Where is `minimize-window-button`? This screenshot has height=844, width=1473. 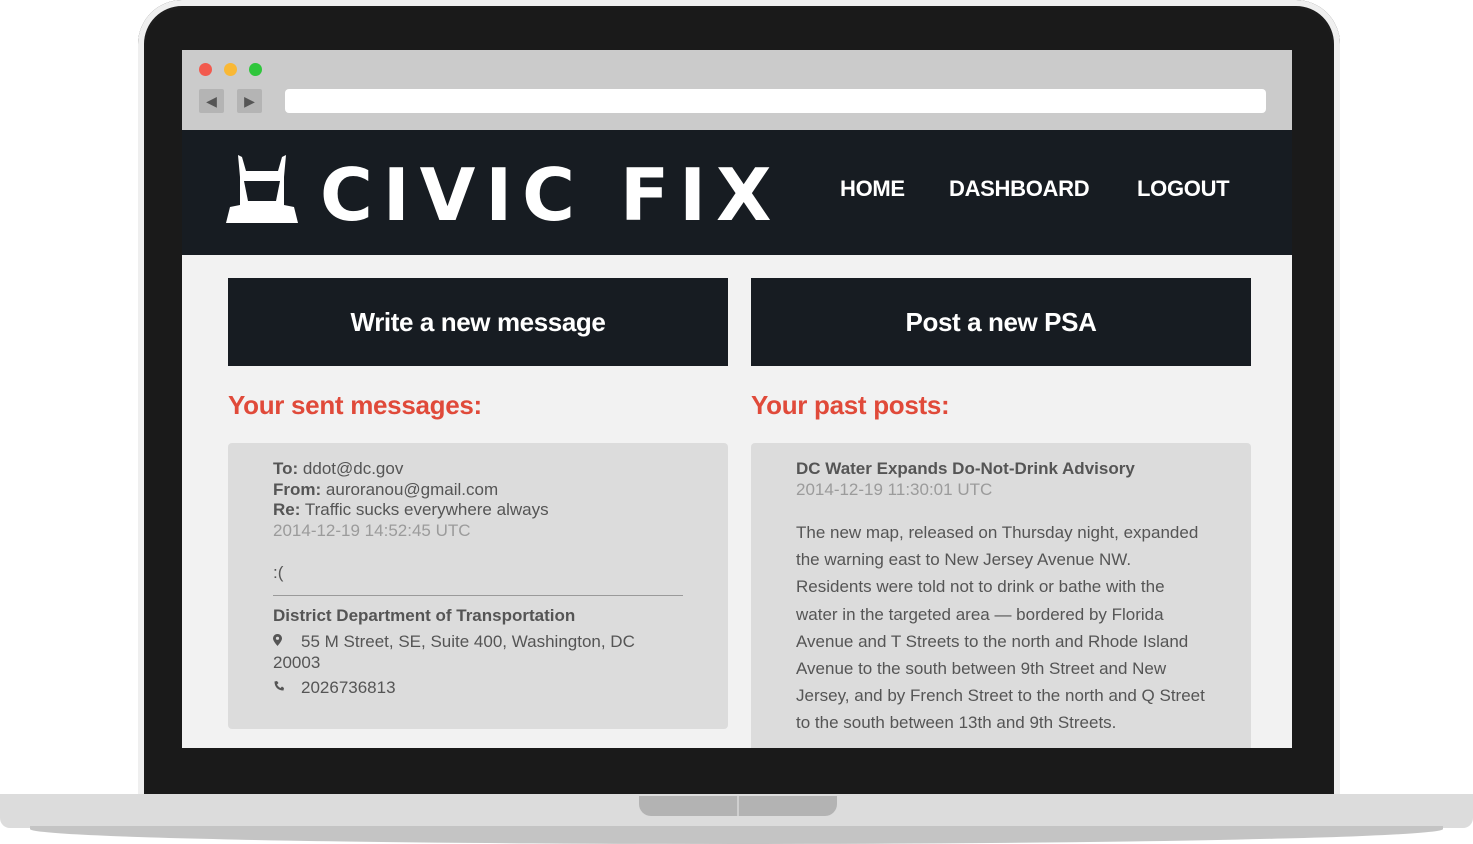
minimize-window-button is located at coordinates (230, 69).